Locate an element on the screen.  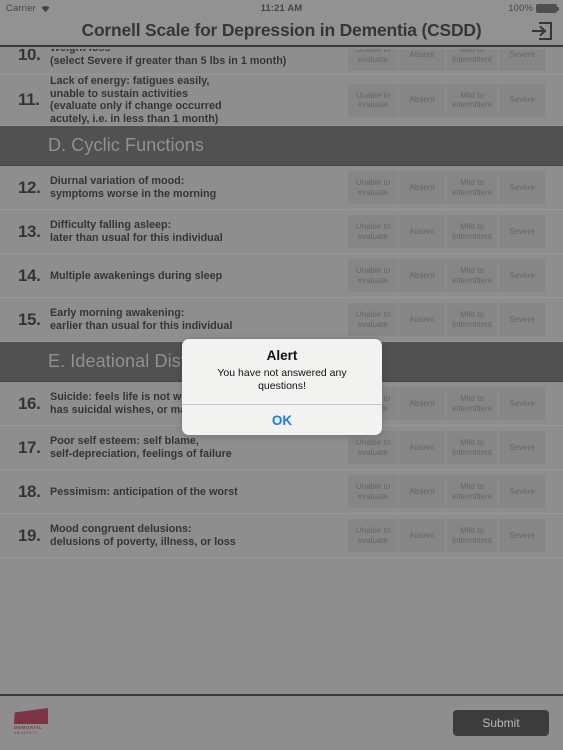
alert-title: Alert is located at coordinates (282, 355).